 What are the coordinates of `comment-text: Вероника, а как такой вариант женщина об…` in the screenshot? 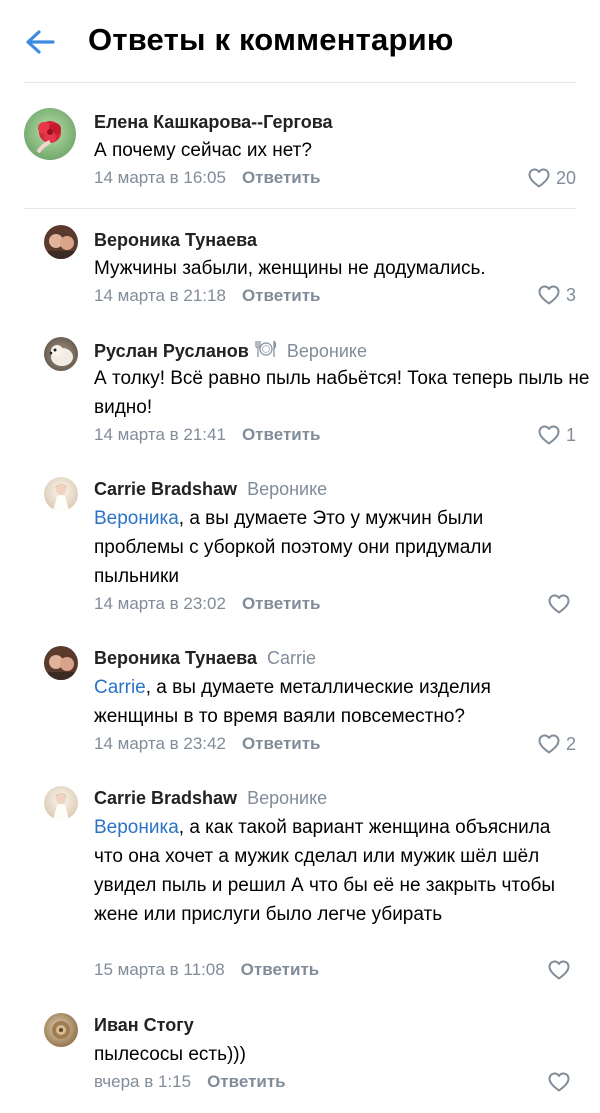 It's located at (329, 871).